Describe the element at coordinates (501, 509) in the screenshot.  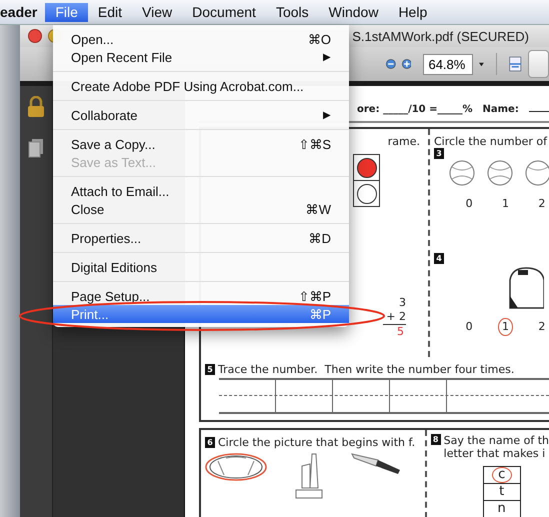
I see `letter-choice: n` at that location.